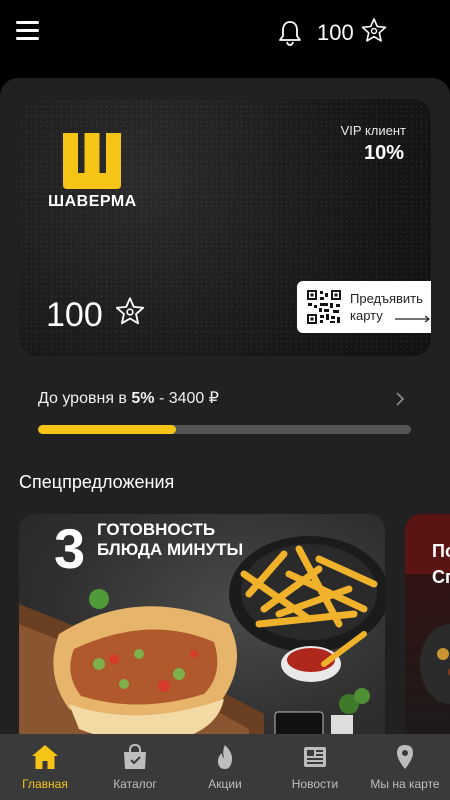 Image resolution: width=450 pixels, height=800 pixels. What do you see at coordinates (45, 784) in the screenshot?
I see `nav-label: Главная` at bounding box center [45, 784].